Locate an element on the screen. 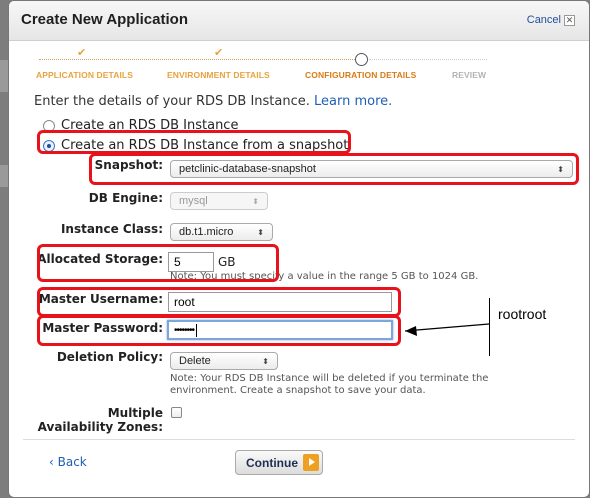  allocated-storage-label: Allocated Storage: is located at coordinates (100, 259).